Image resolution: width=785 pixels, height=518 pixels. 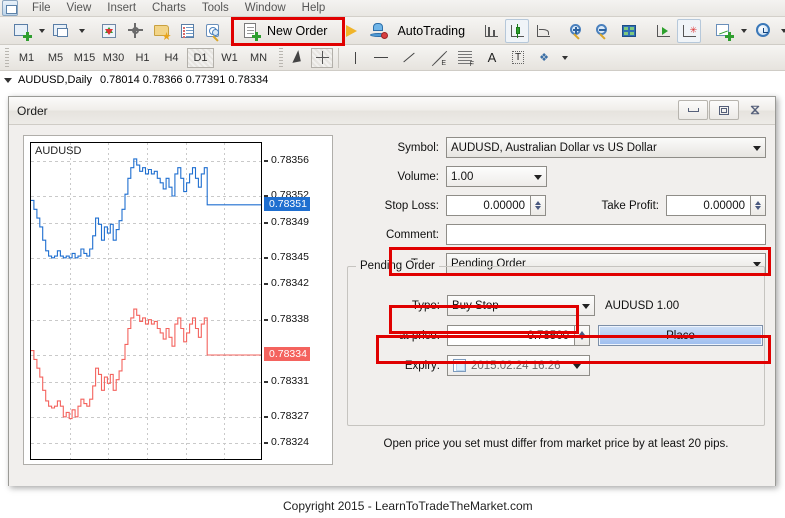 What do you see at coordinates (431, 31) in the screenshot?
I see `autotrading-label: AutoTrading` at bounding box center [431, 31].